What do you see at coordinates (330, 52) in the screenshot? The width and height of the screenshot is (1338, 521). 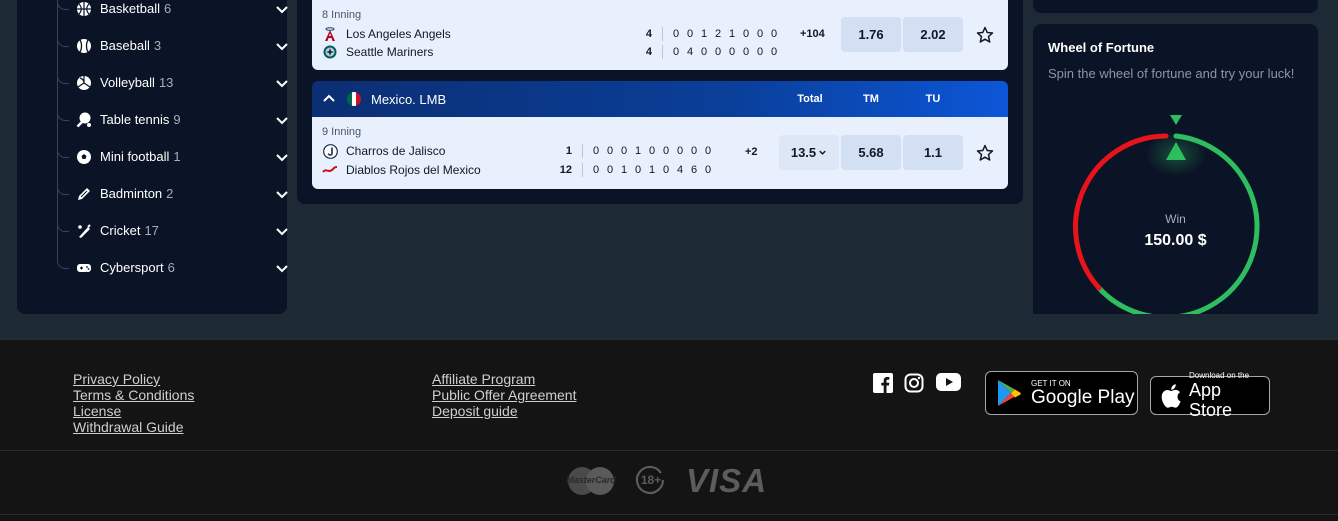 I see `mariners-logo-icon` at bounding box center [330, 52].